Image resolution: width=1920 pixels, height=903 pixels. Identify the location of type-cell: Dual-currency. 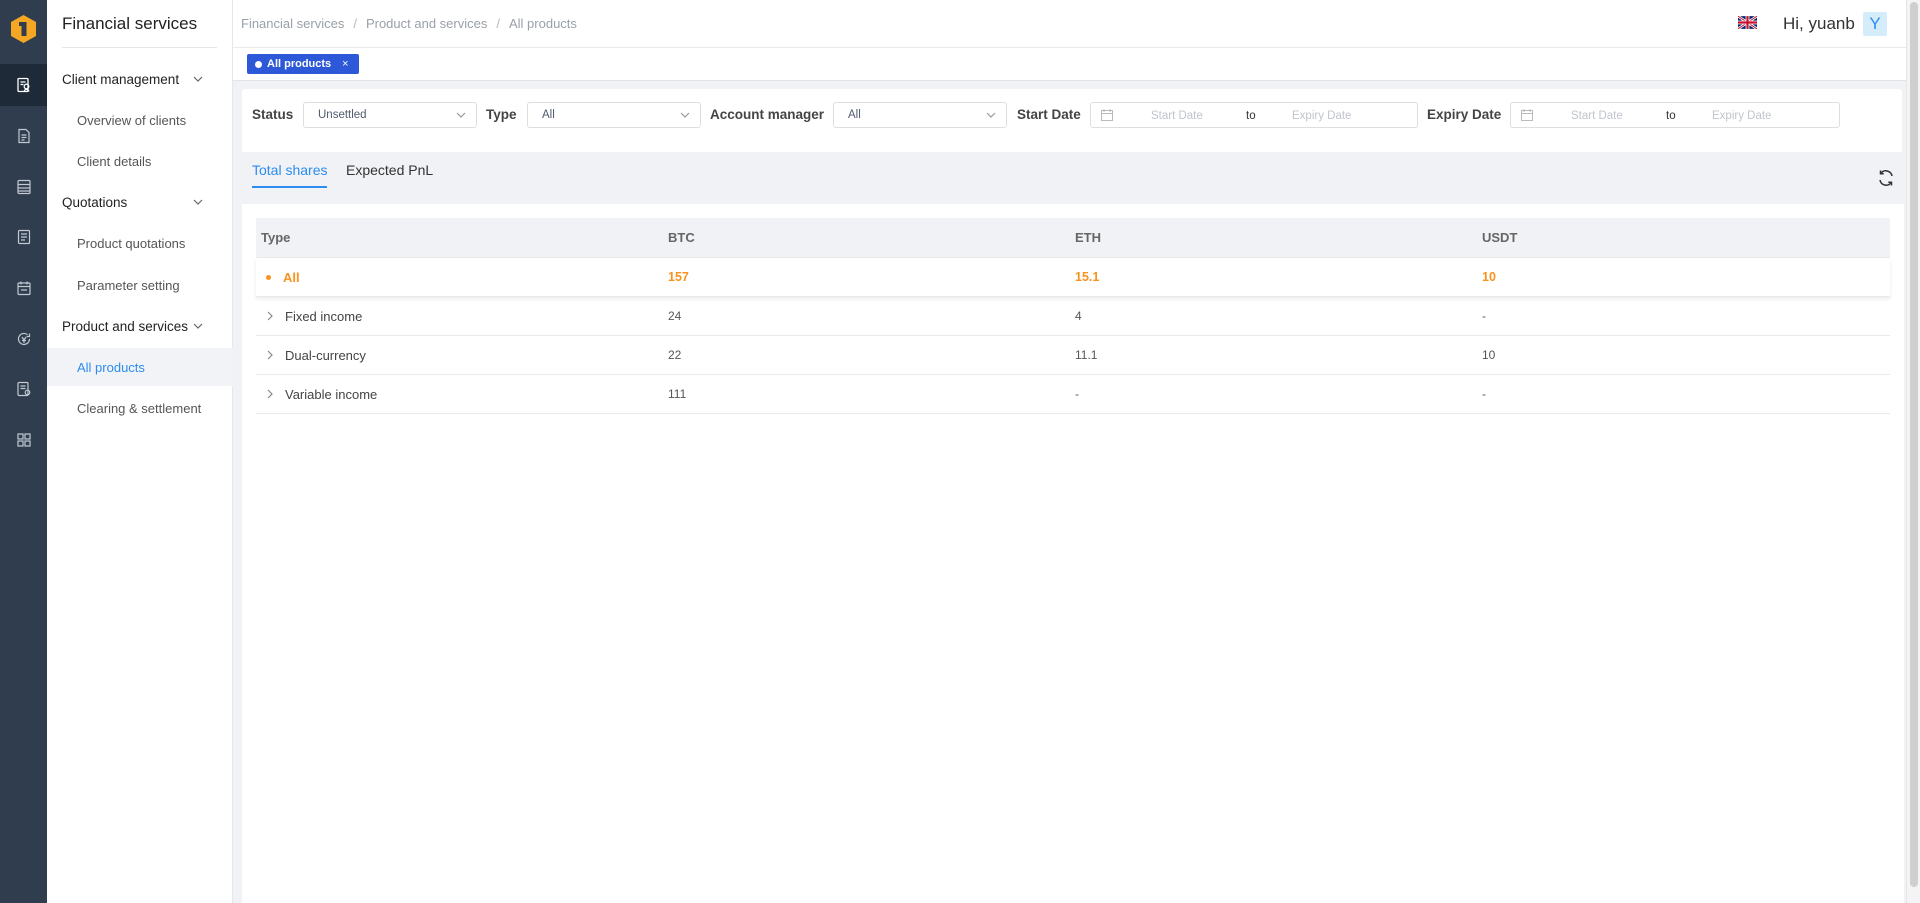
(313, 355).